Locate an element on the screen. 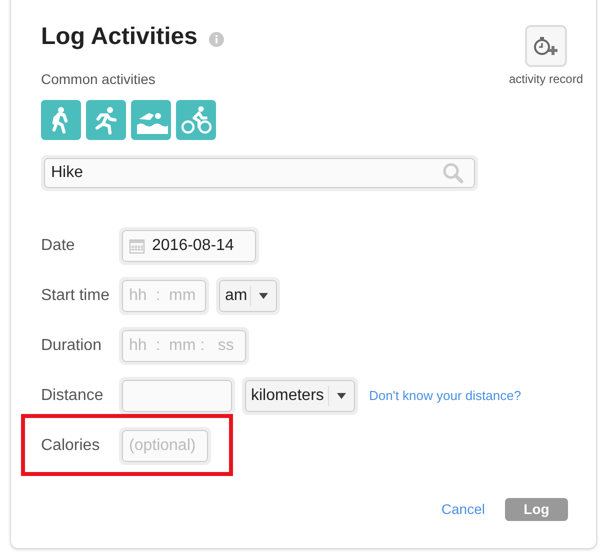 This screenshot has height=552, width=601. distance-field is located at coordinates (177, 396).